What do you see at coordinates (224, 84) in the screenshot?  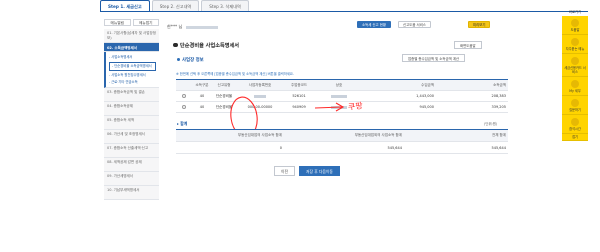 I see `col-filing-type: 신고유형` at bounding box center [224, 84].